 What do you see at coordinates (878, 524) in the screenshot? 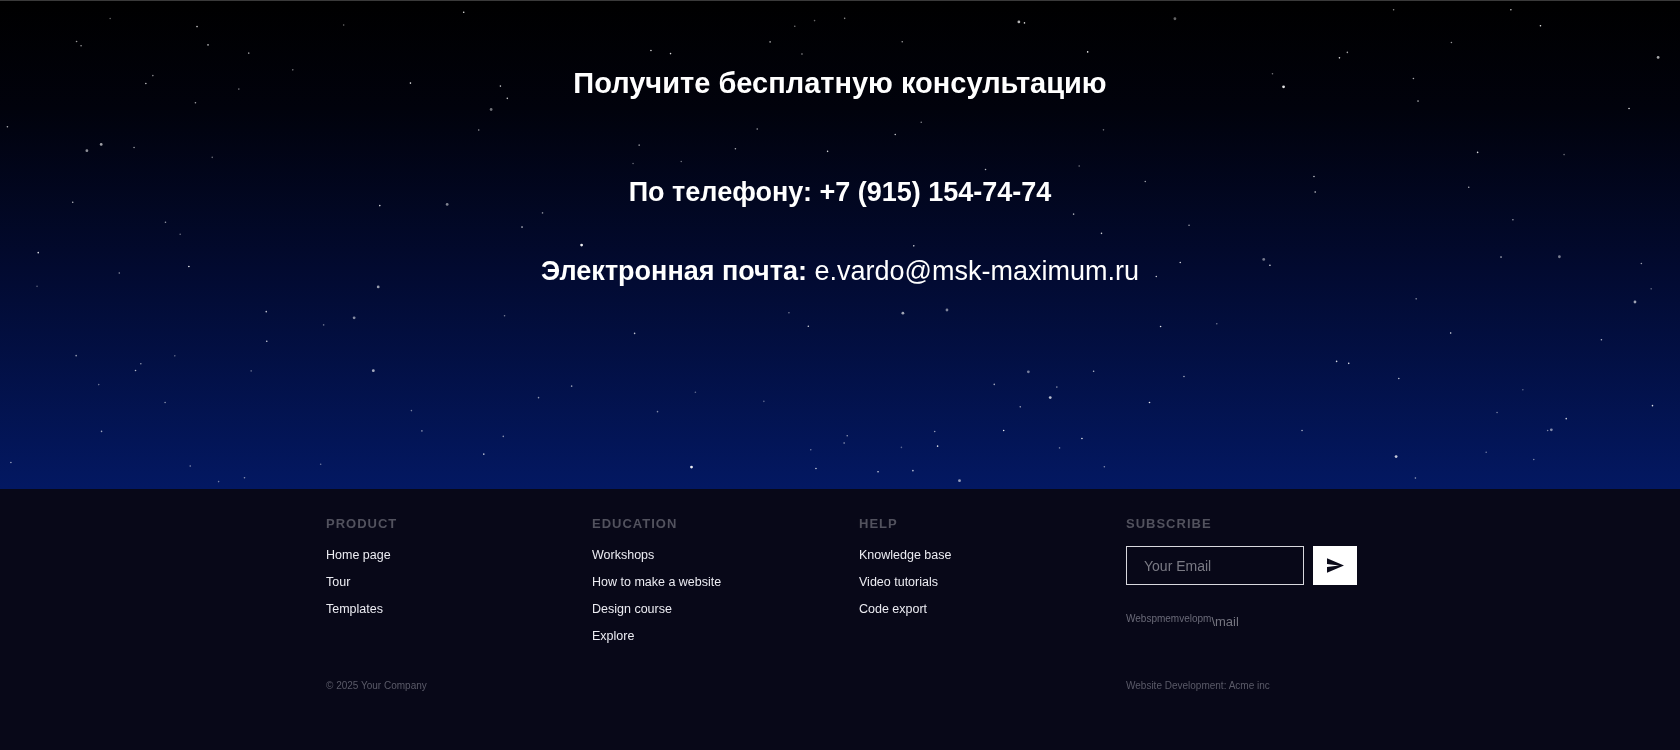
I see `column-heading: HELP` at bounding box center [878, 524].